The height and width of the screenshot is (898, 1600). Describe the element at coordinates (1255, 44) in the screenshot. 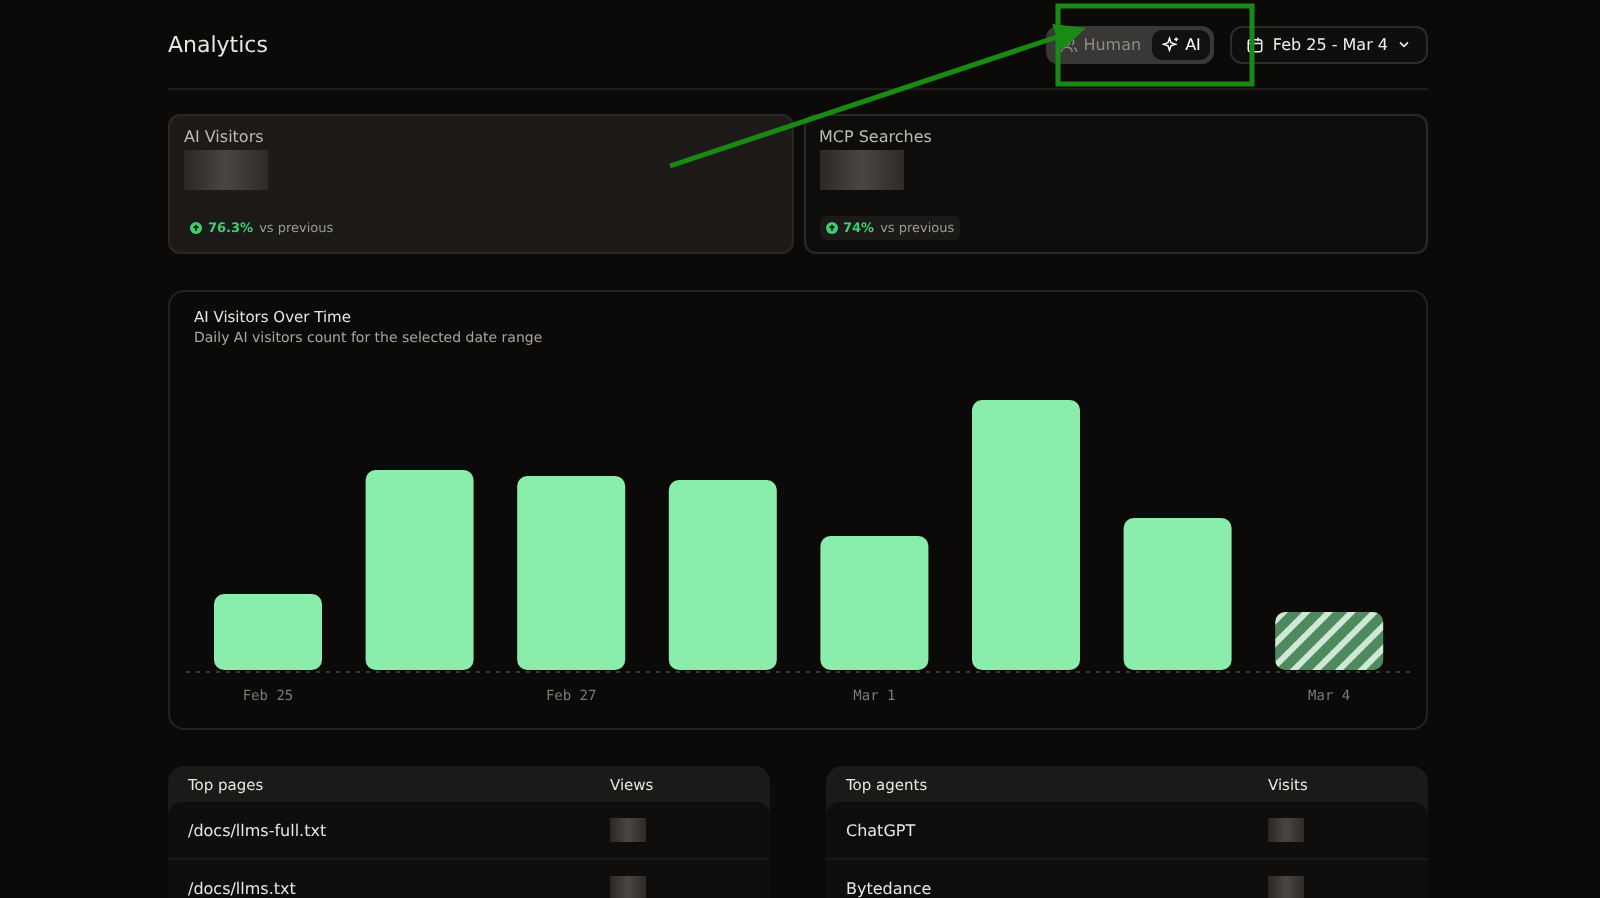

I see `calendar-icon` at that location.